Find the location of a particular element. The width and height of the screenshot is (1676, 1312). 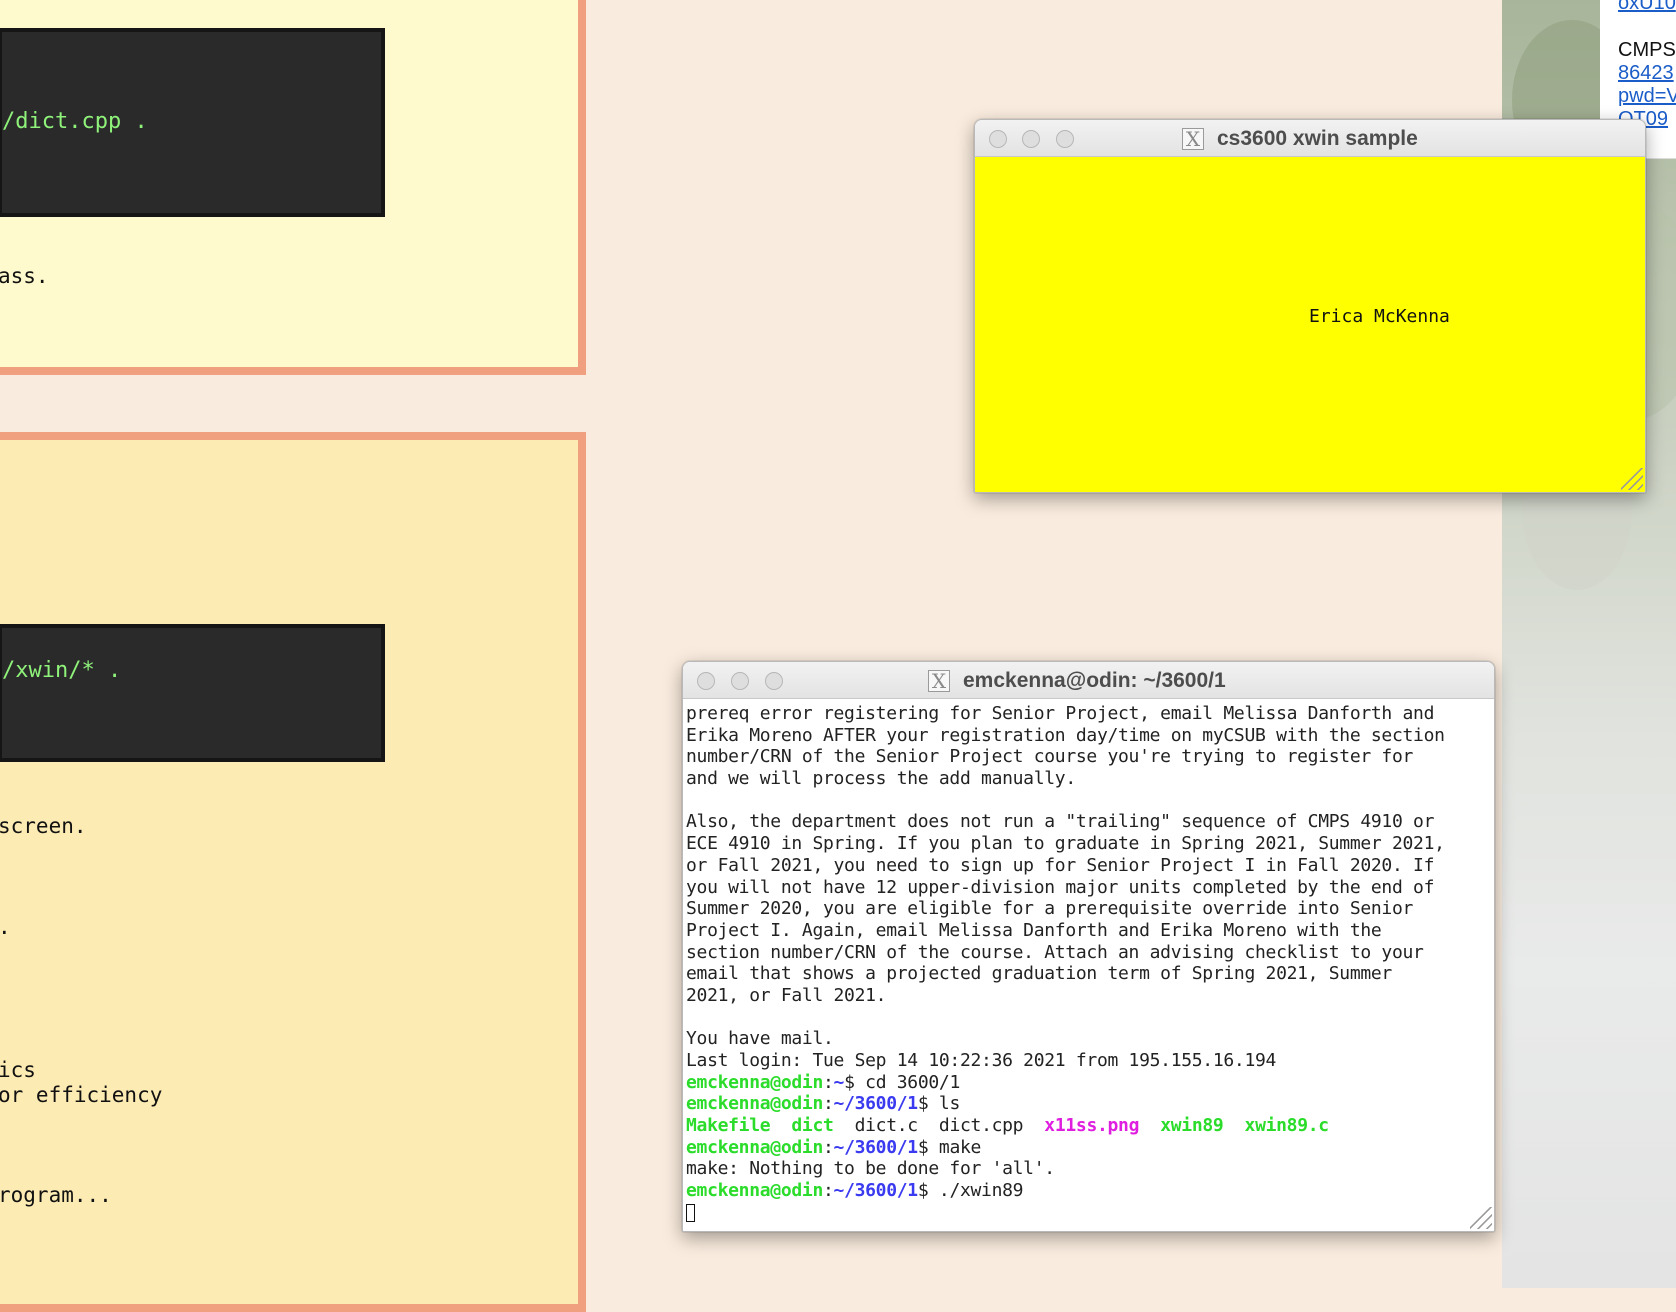

motd-line: and we will process the add manually. is located at coordinates (881, 779).